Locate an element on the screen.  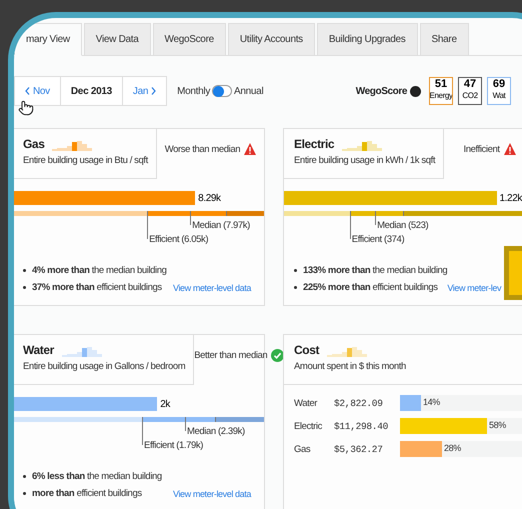
chevron-left-icon is located at coordinates (27, 91).